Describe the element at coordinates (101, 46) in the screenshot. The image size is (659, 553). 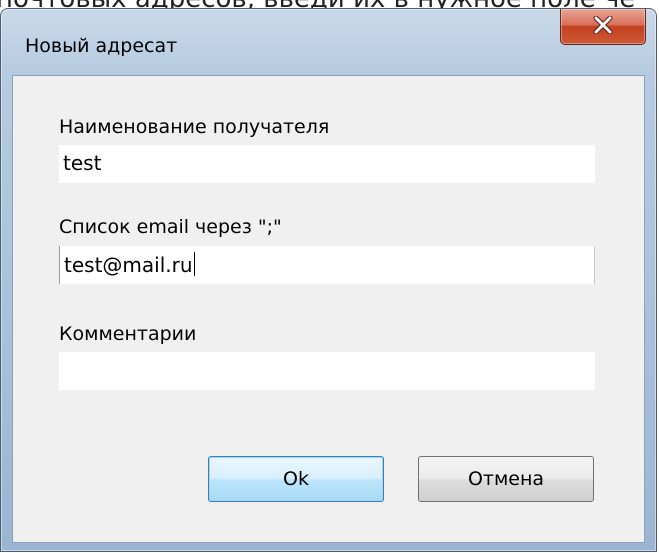
I see `window-title: Новый адресат` at that location.